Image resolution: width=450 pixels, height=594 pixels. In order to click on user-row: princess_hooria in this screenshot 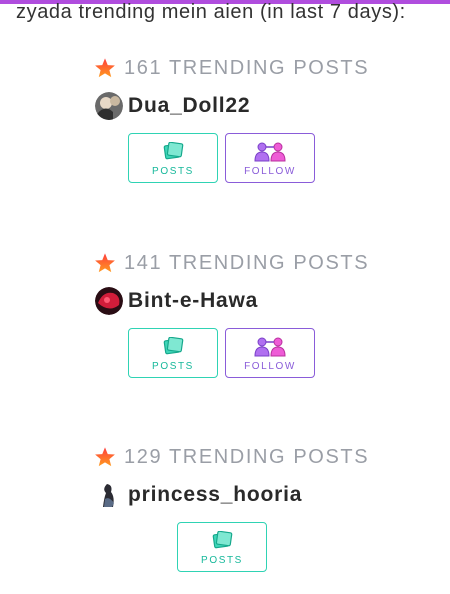, I will do `click(198, 495)`.